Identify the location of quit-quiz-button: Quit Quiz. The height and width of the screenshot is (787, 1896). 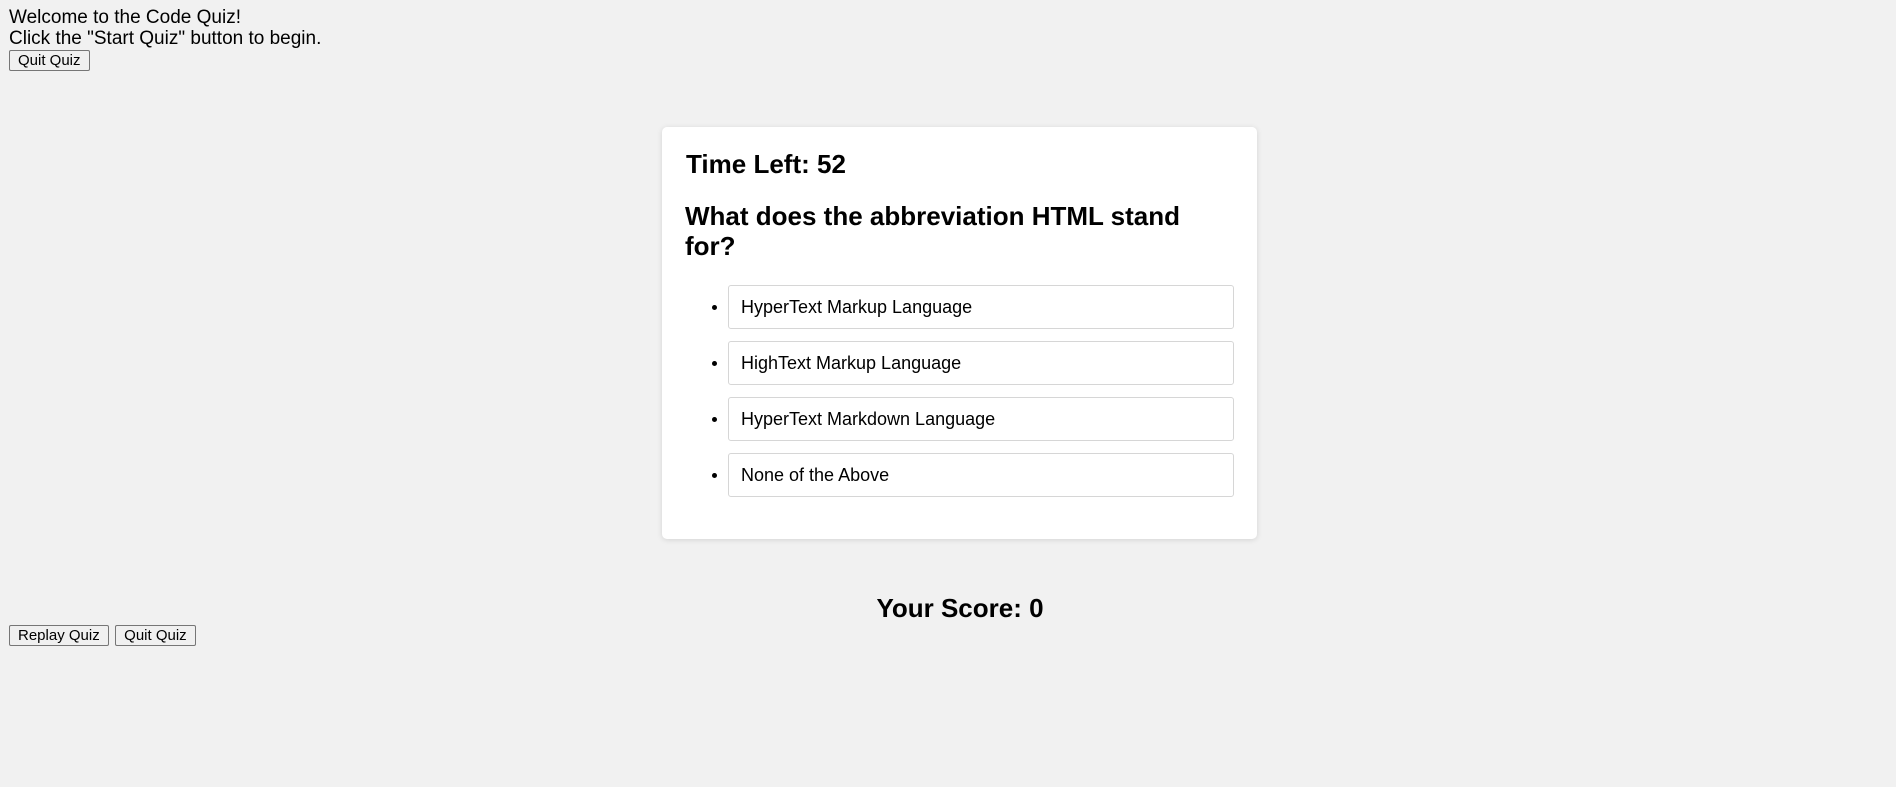
(49, 60).